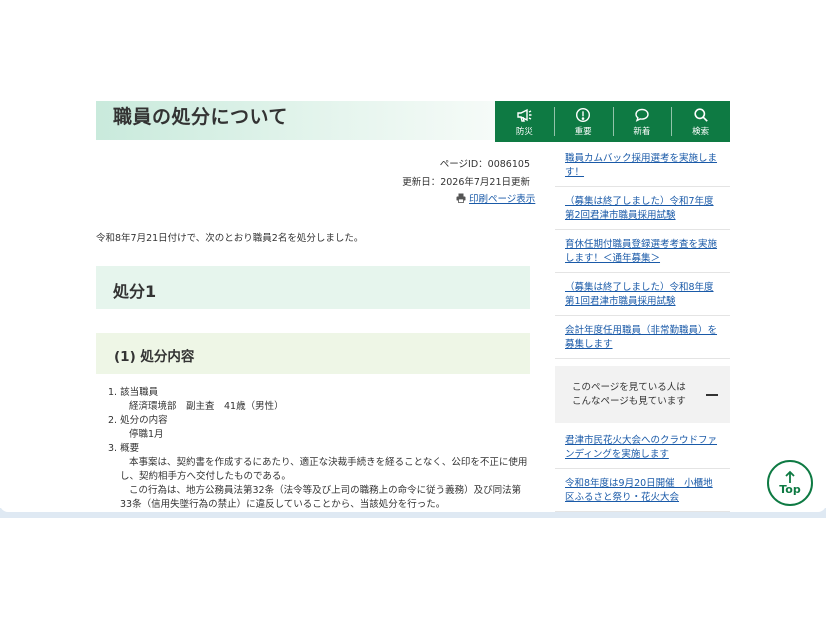 This screenshot has width=826, height=620. Describe the element at coordinates (466, 182) in the screenshot. I see `updated-date: 更新日：2026年7月21日更新` at that location.